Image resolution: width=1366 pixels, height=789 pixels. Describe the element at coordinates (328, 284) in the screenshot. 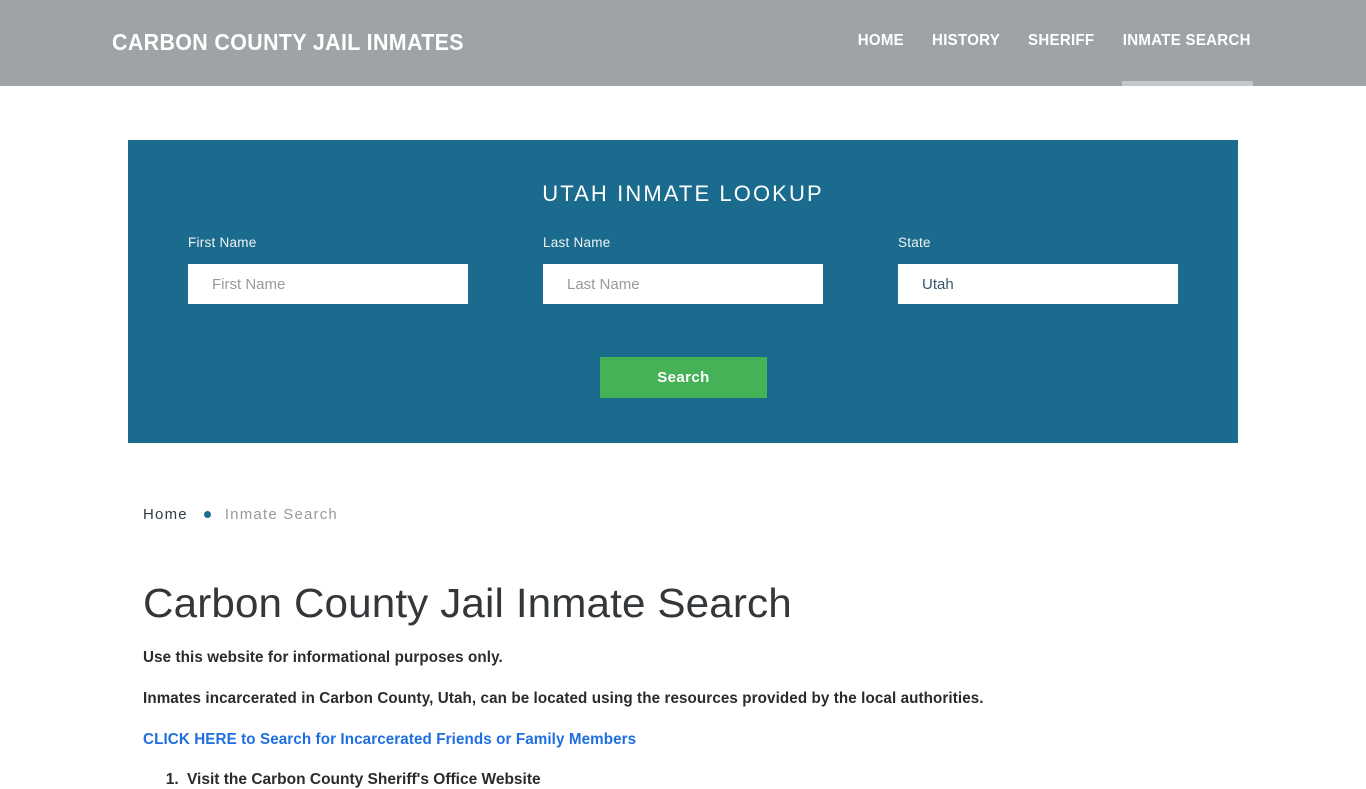

I see `first-name-input` at that location.